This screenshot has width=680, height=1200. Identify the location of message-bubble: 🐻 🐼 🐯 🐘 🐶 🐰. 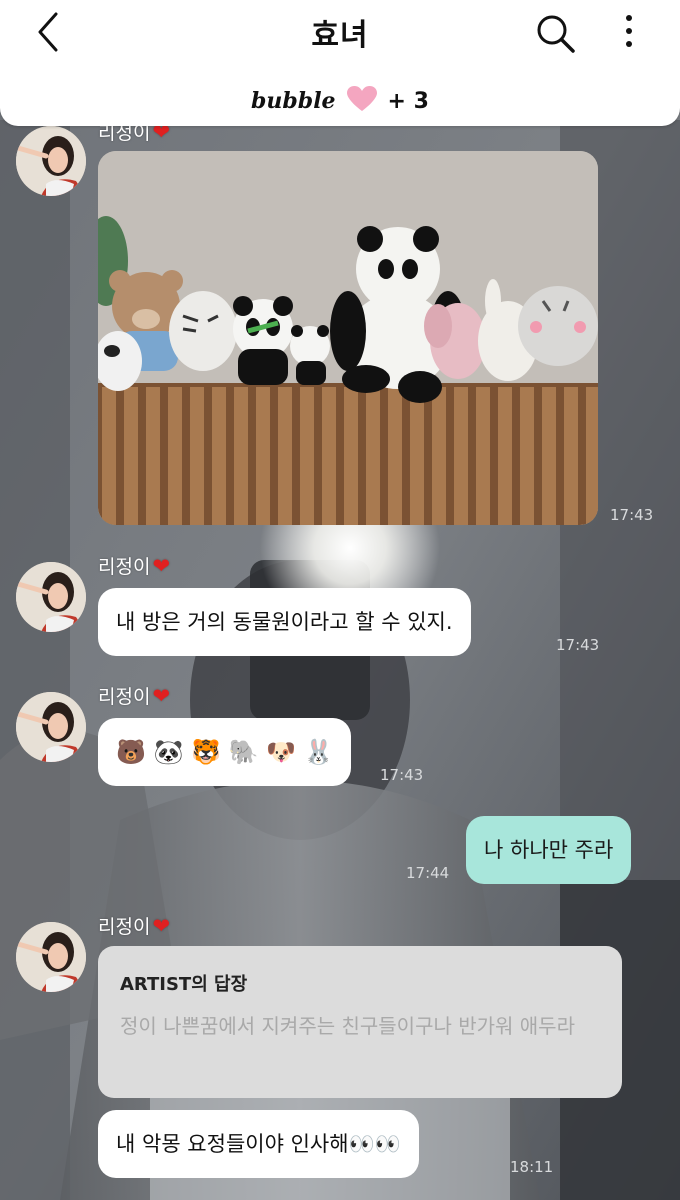
(225, 752).